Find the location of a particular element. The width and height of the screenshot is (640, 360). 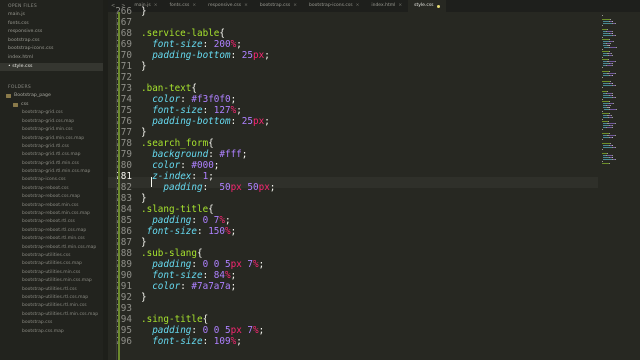

file-tree-item: bootstrap-utilities.css is located at coordinates (51, 256).